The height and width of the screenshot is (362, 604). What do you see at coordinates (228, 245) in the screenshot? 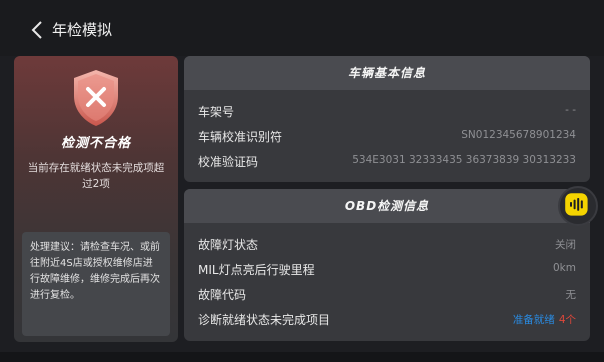
I see `row-label: 故障灯状态` at bounding box center [228, 245].